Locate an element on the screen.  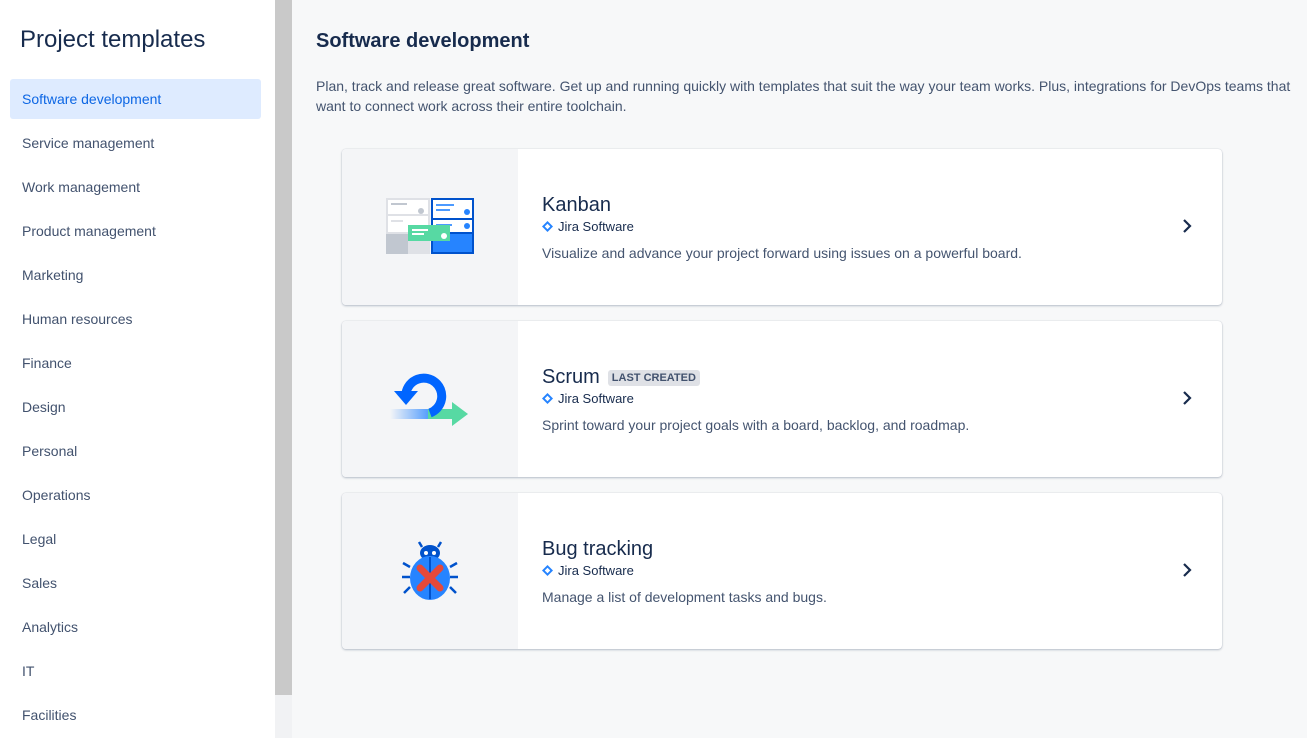
card-title: Bug tracking is located at coordinates (598, 549).